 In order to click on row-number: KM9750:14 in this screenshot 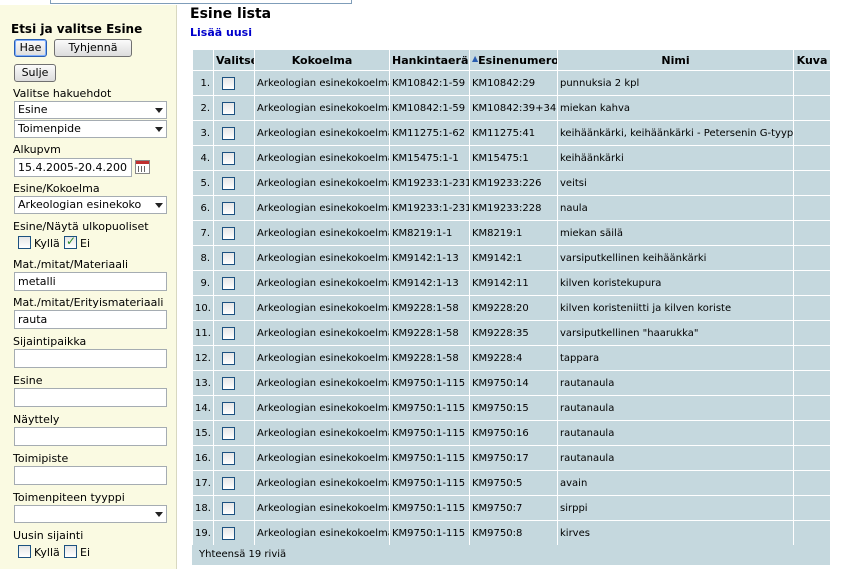, I will do `click(513, 383)`.